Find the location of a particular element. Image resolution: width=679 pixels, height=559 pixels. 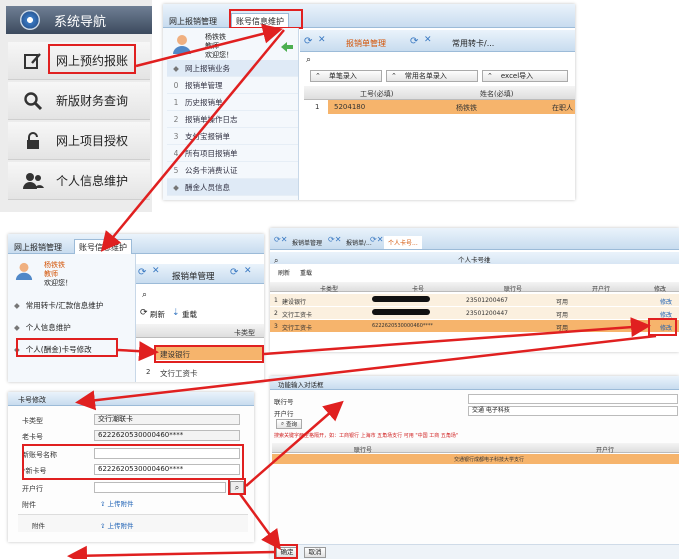

back-arrow-icon is located at coordinates (287, 47).